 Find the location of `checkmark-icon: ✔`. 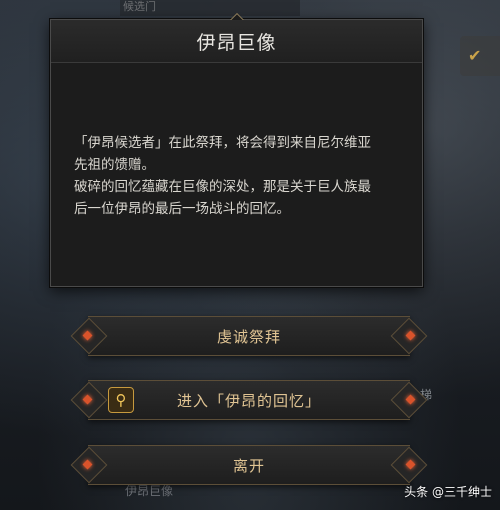

checkmark-icon: ✔ is located at coordinates (475, 55).